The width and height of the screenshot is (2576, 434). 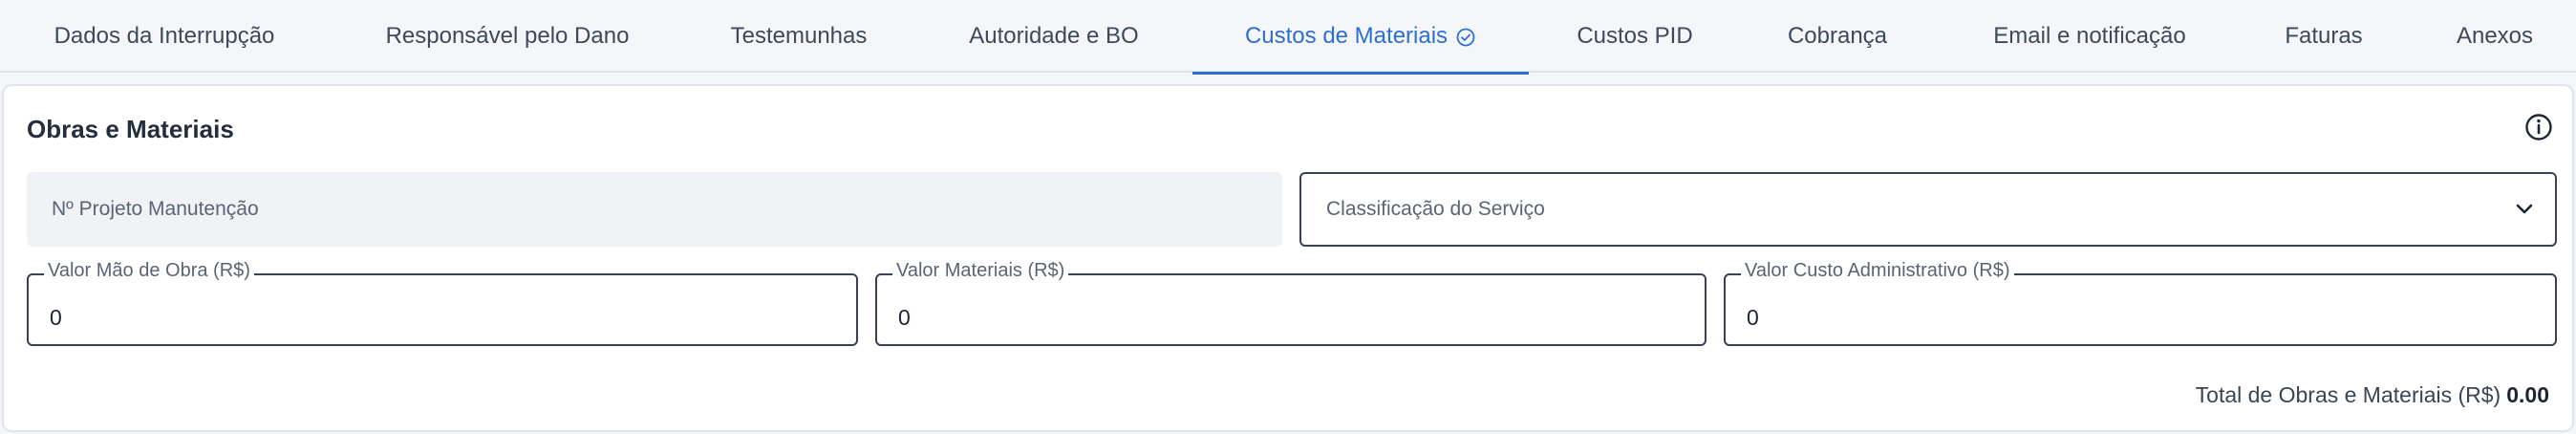 I want to click on tab-cobranca: Cobrança, so click(x=1837, y=36).